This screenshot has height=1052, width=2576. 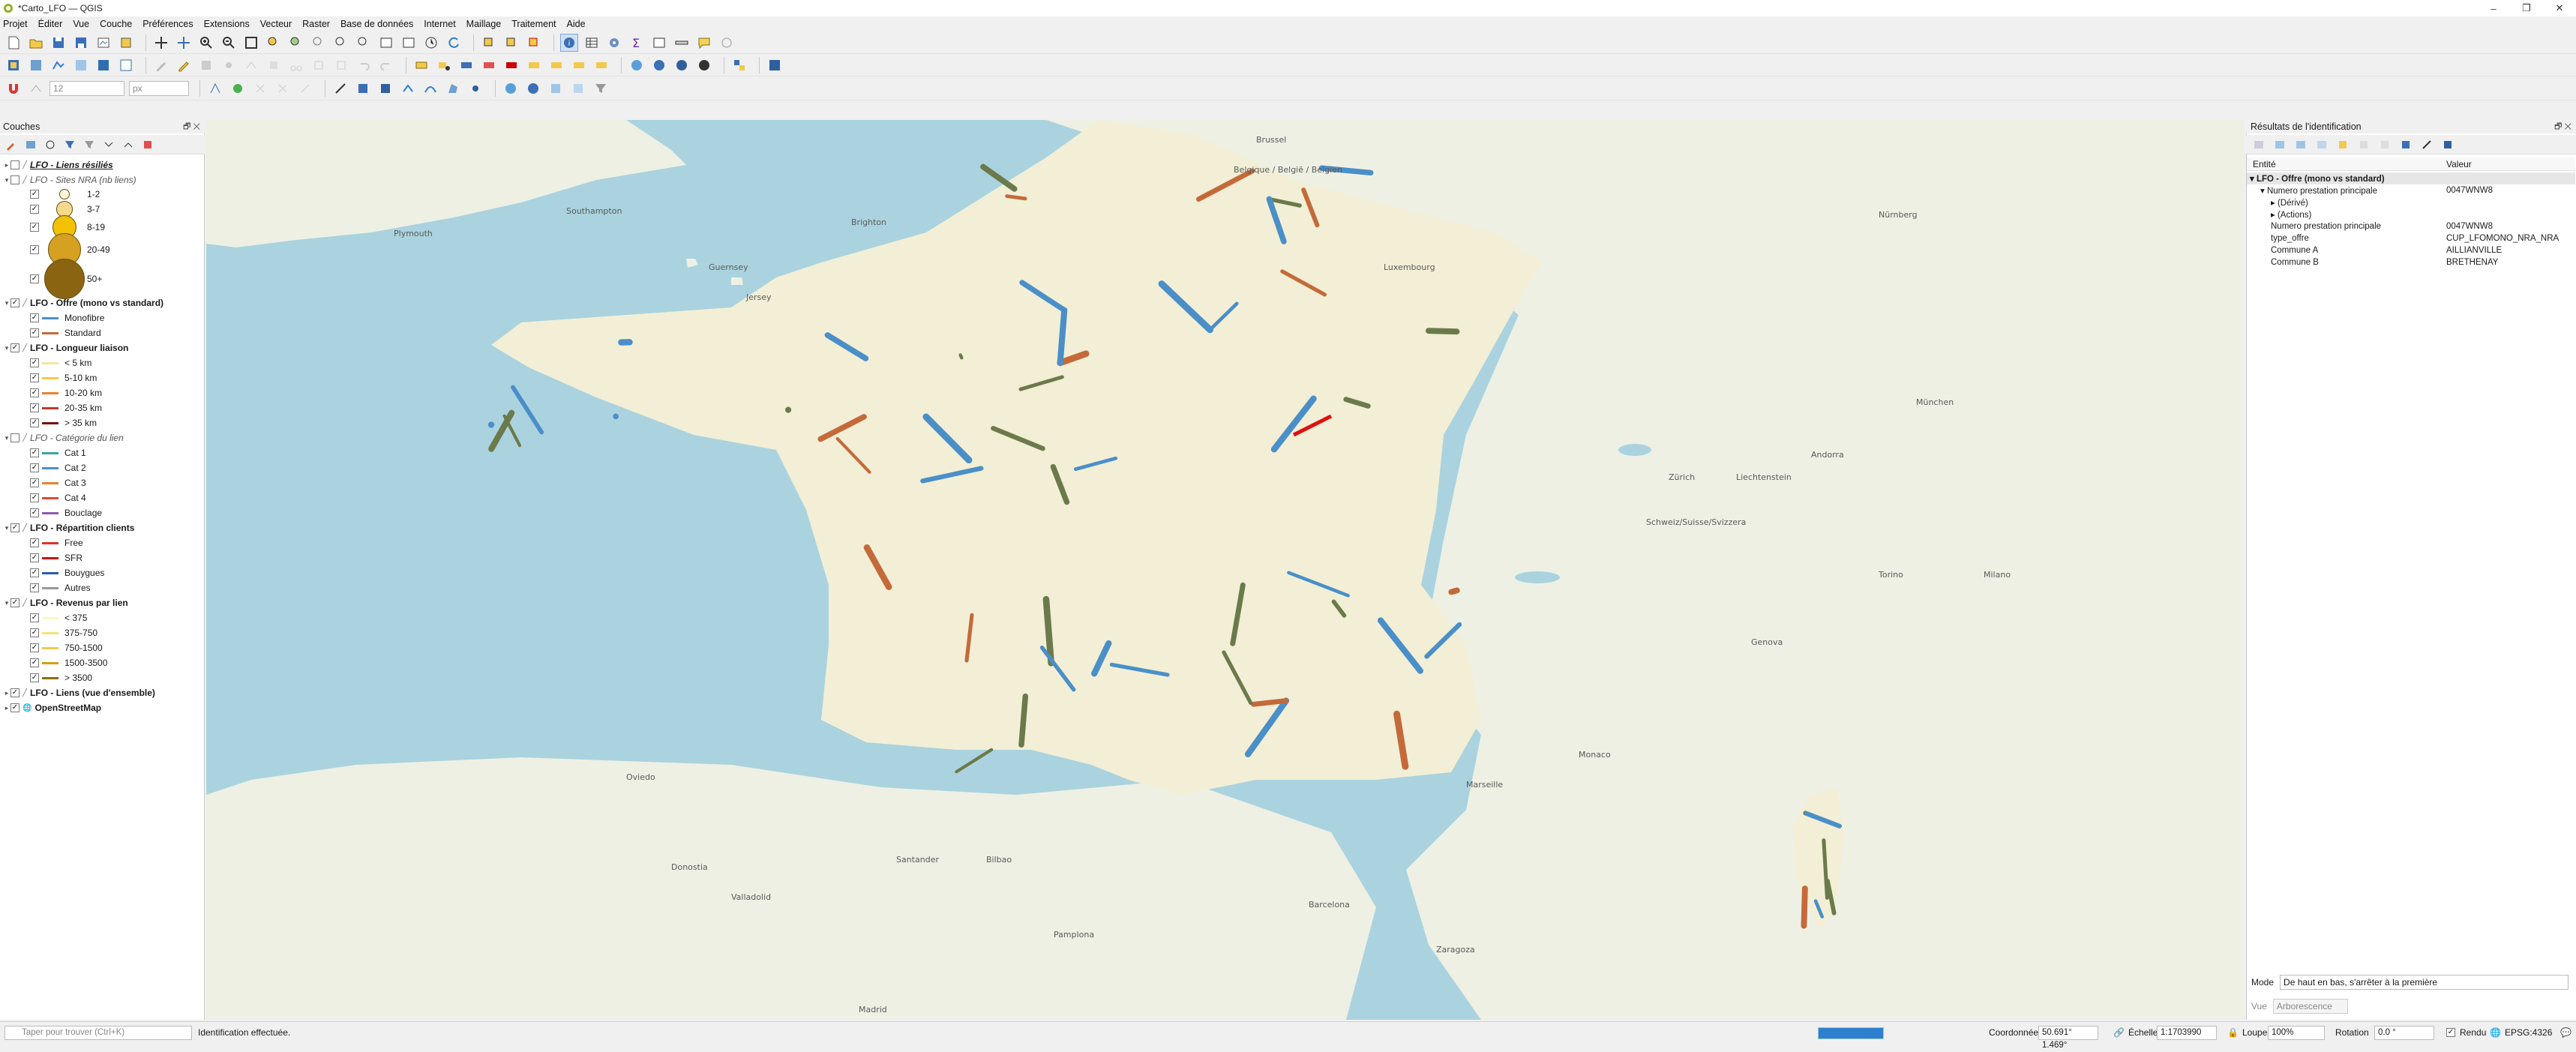 What do you see at coordinates (341, 43) in the screenshot?
I see `zoom-last-icon` at bounding box center [341, 43].